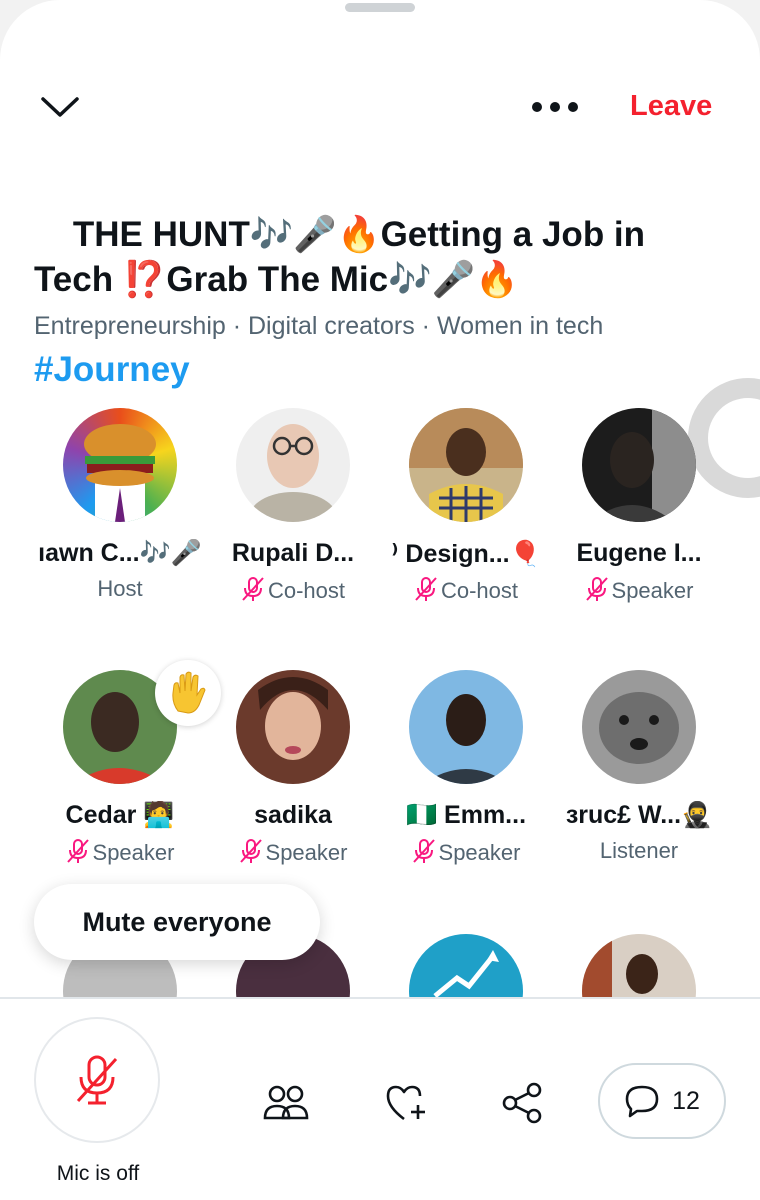  What do you see at coordinates (466, 554) in the screenshot?
I see `participant-name: ⁾ Design...🎈` at bounding box center [466, 554].